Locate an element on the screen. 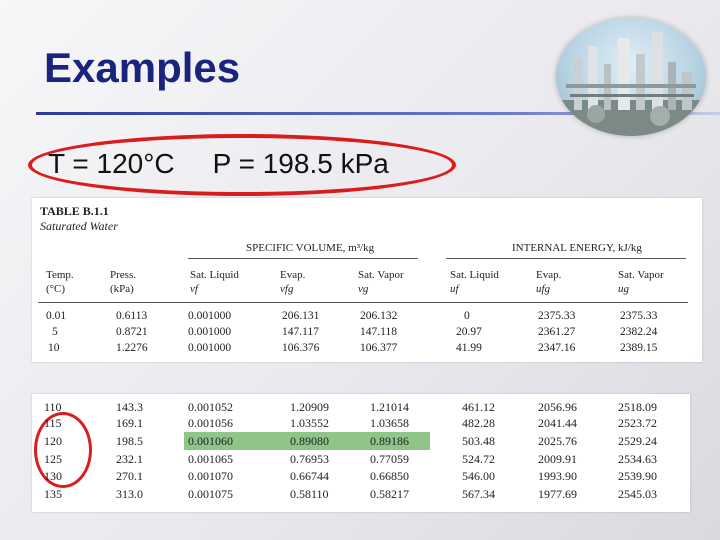 This screenshot has width=720, height=540. given-conditions: T = 120°C P = 198.5 kPa is located at coordinates (218, 164).